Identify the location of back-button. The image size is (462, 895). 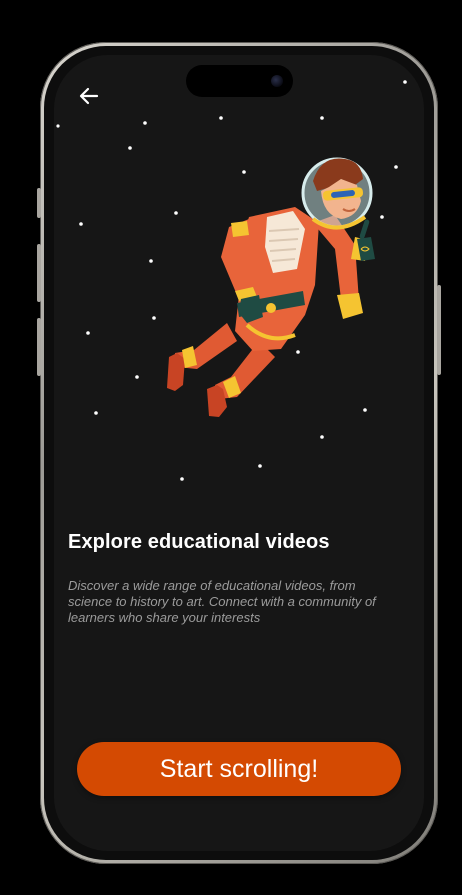
(89, 96).